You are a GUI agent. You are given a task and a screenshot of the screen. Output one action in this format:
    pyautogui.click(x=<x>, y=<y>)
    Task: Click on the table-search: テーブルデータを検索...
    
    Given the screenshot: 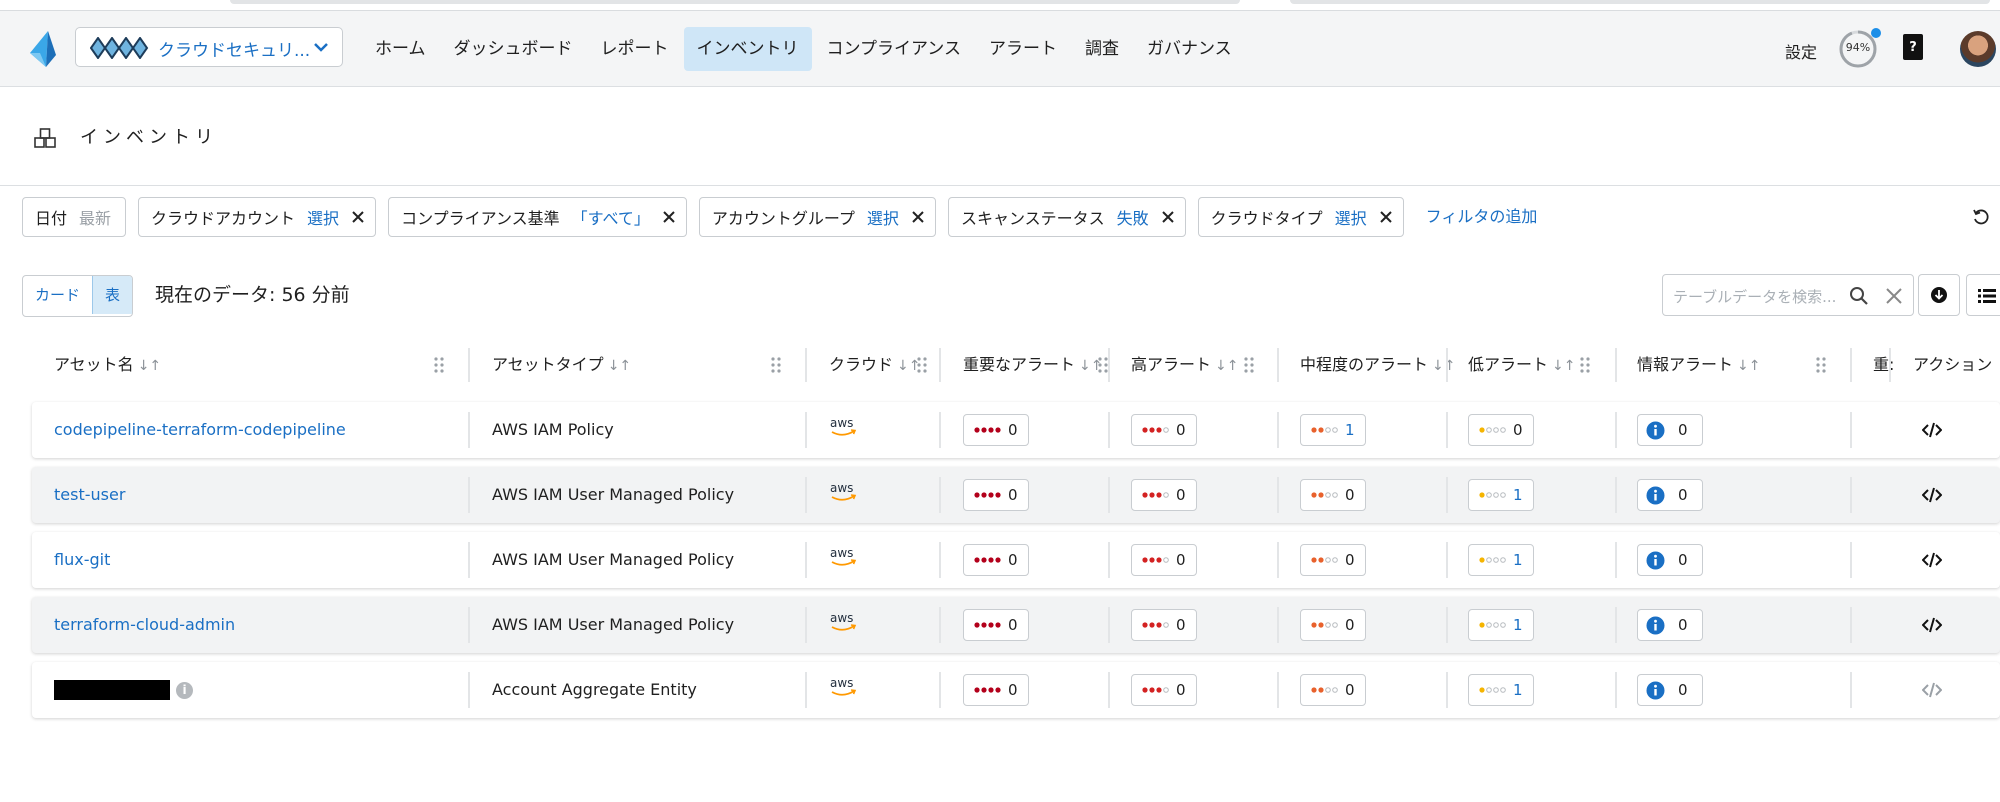 What is the action you would take?
    pyautogui.click(x=1788, y=295)
    